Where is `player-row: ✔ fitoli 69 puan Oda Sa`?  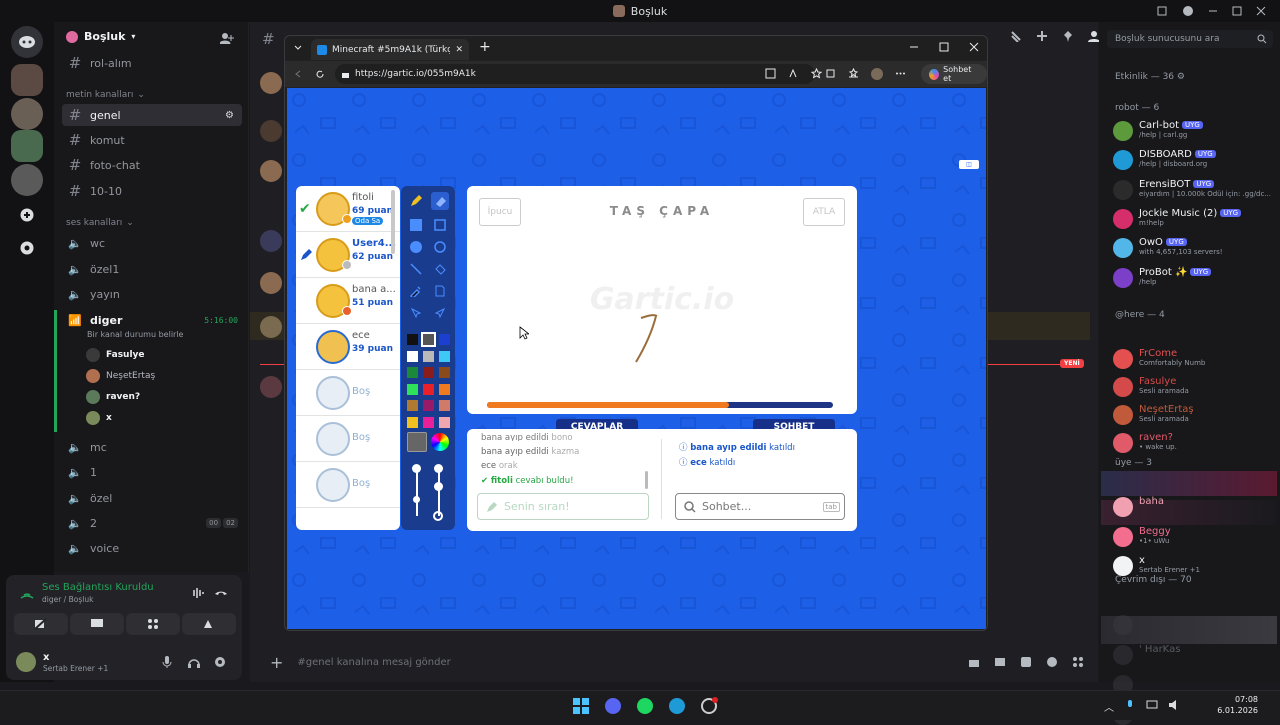 player-row: ✔ fitoli 69 puan Oda Sa is located at coordinates (348, 209).